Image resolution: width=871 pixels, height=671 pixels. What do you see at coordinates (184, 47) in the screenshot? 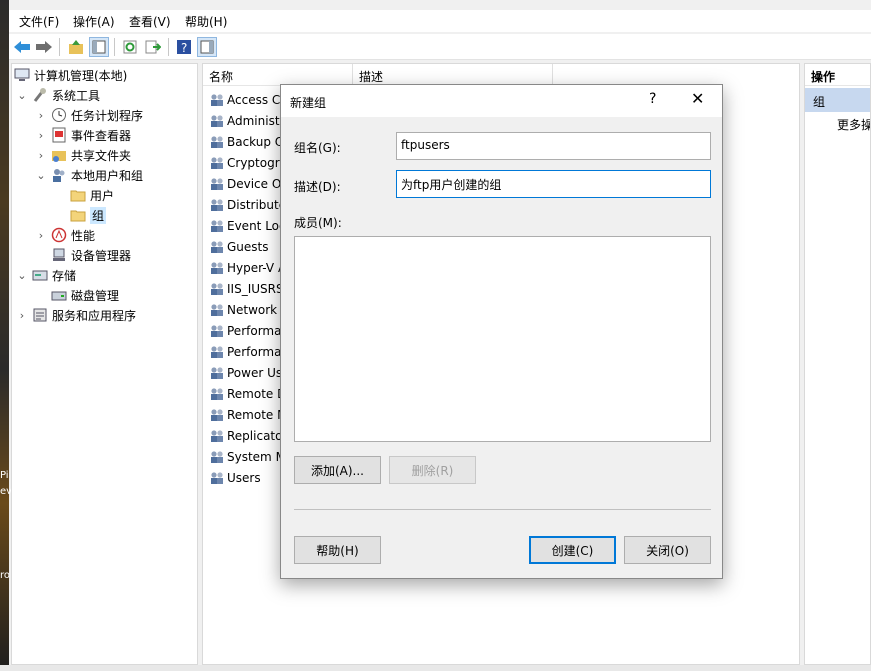
I see `help-icon: ?` at bounding box center [184, 47].